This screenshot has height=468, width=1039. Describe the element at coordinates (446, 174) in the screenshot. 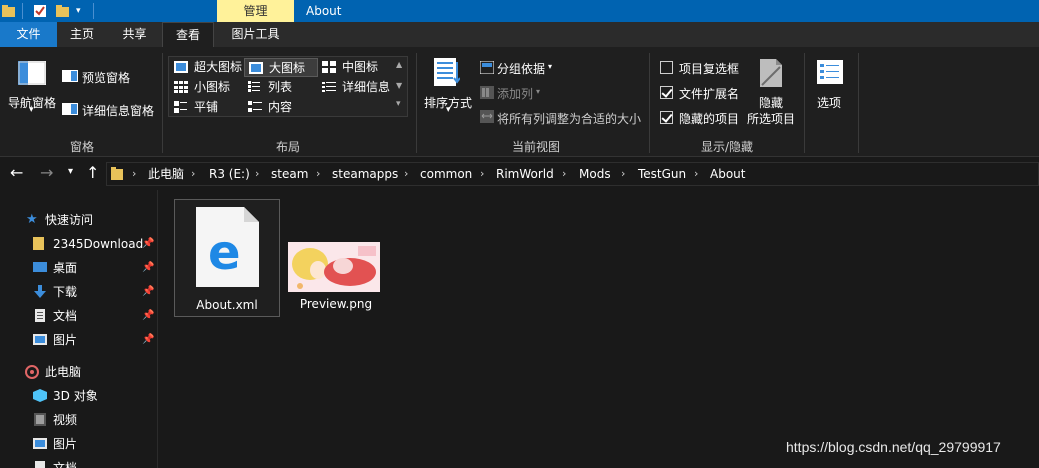

I see `breadcrumb-common: common` at that location.